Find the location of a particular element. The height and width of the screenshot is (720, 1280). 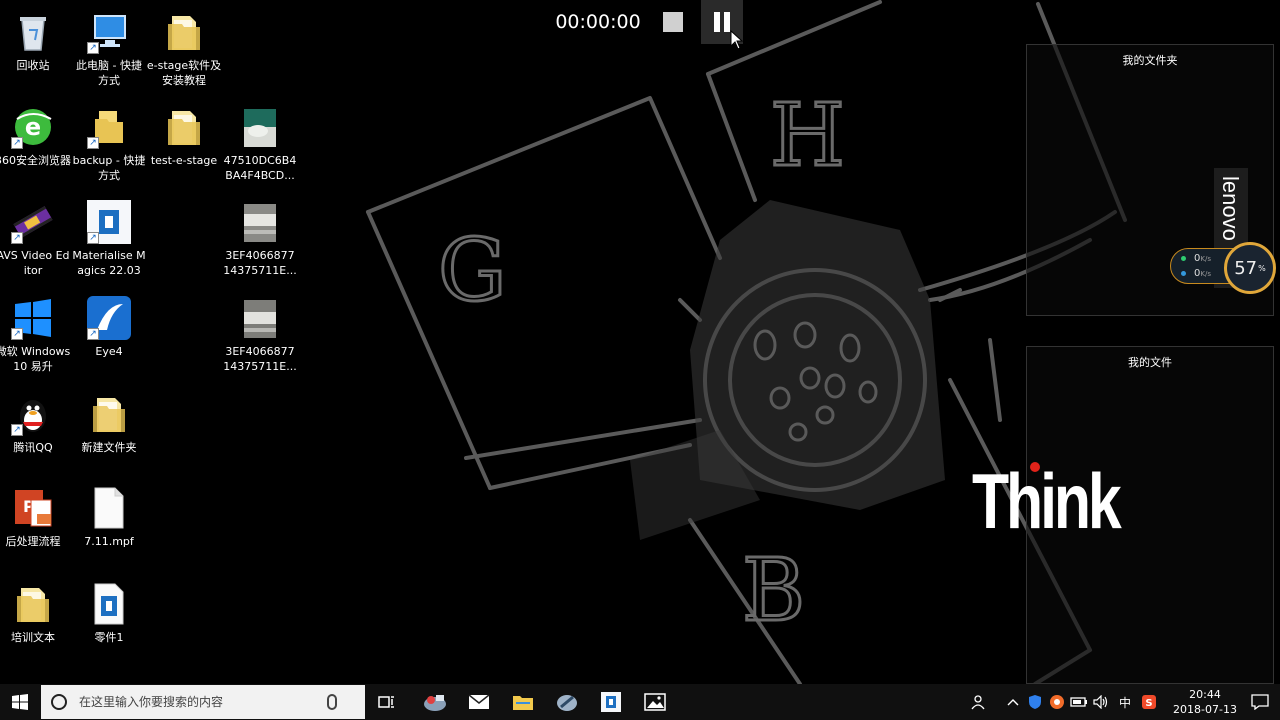

download-speed-unit: K/s is located at coordinates (1205, 274).